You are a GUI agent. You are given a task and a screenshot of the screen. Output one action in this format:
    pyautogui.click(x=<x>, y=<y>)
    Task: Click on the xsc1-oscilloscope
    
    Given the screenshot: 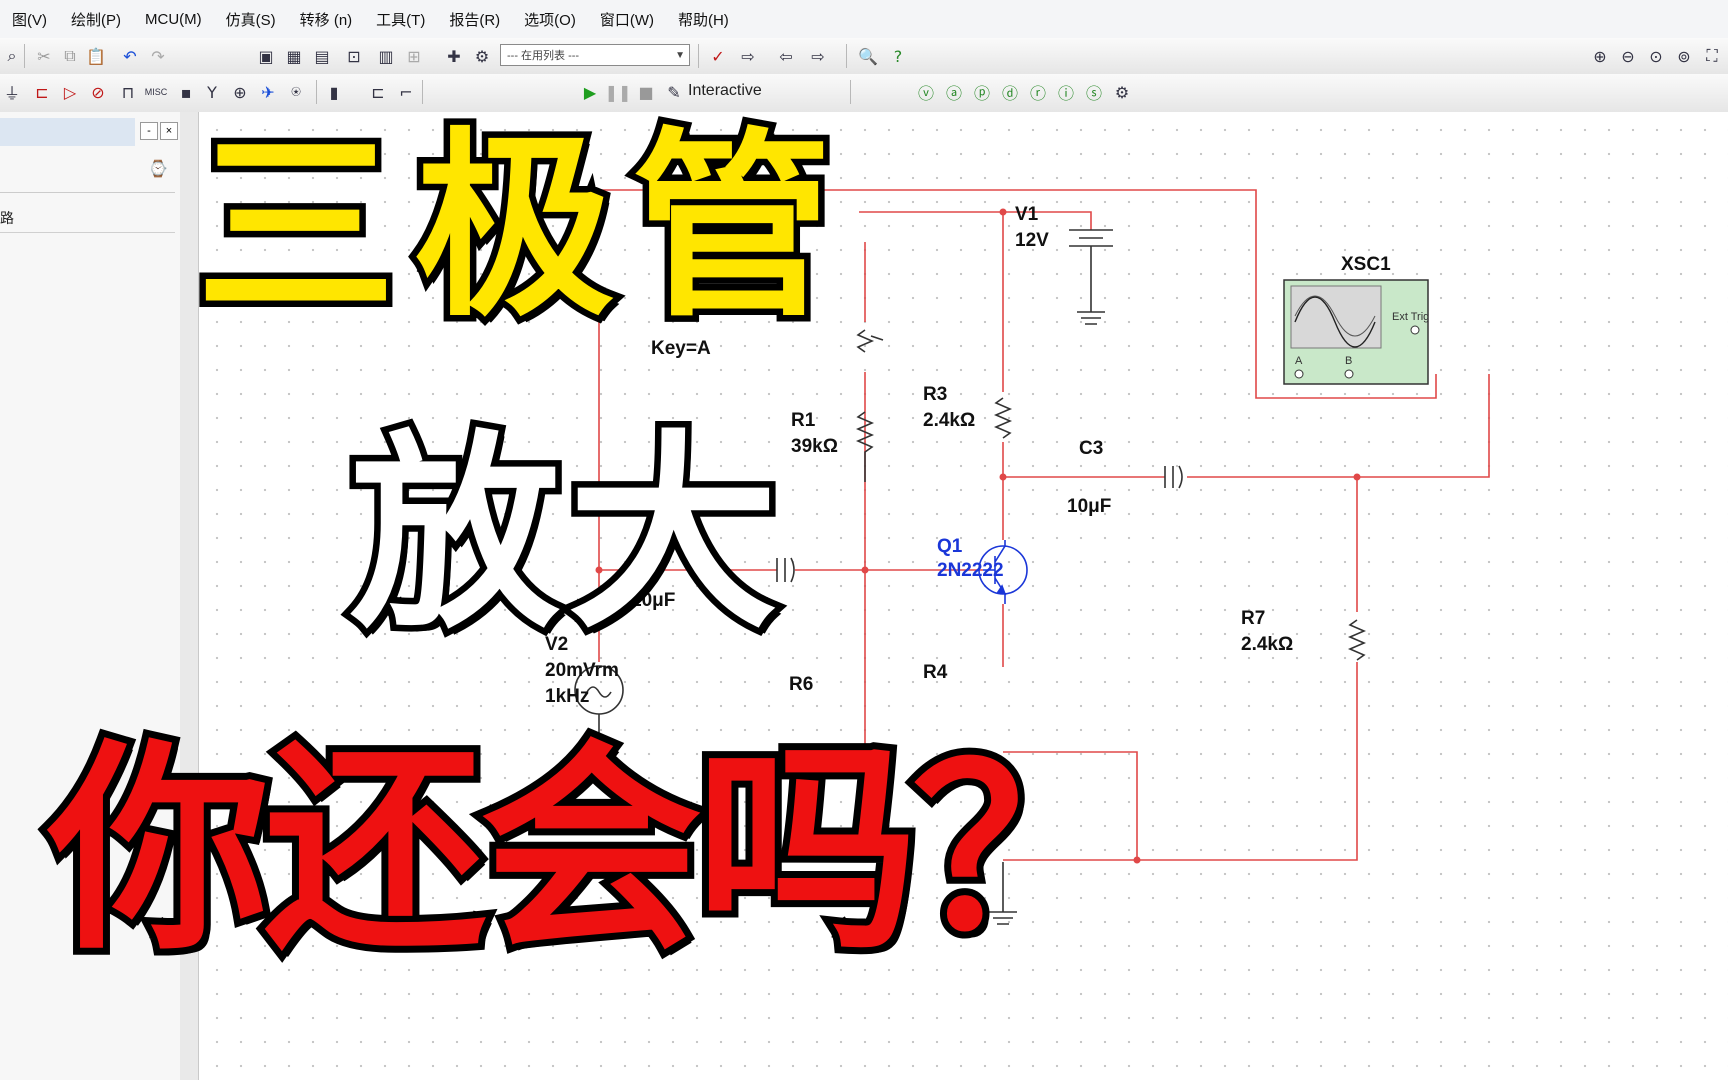 What is the action you would take?
    pyautogui.click(x=1356, y=332)
    